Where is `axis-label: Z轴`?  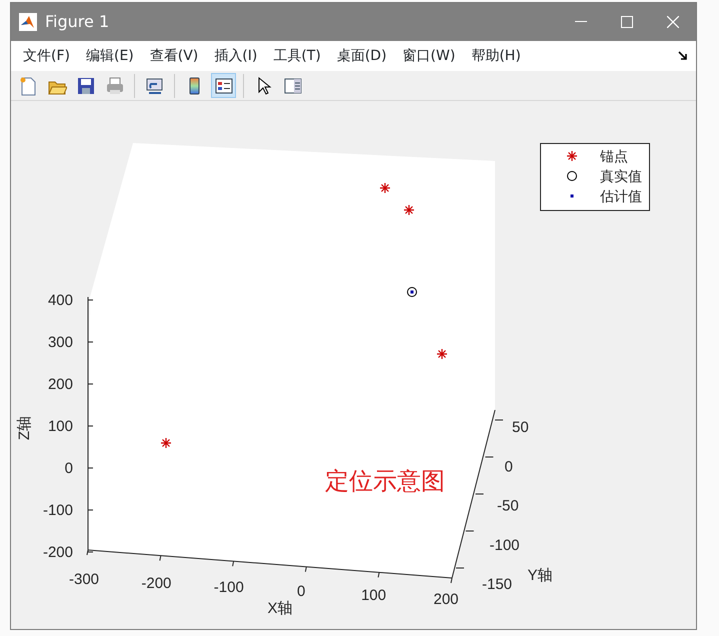
axis-label: Z轴 is located at coordinates (24, 428).